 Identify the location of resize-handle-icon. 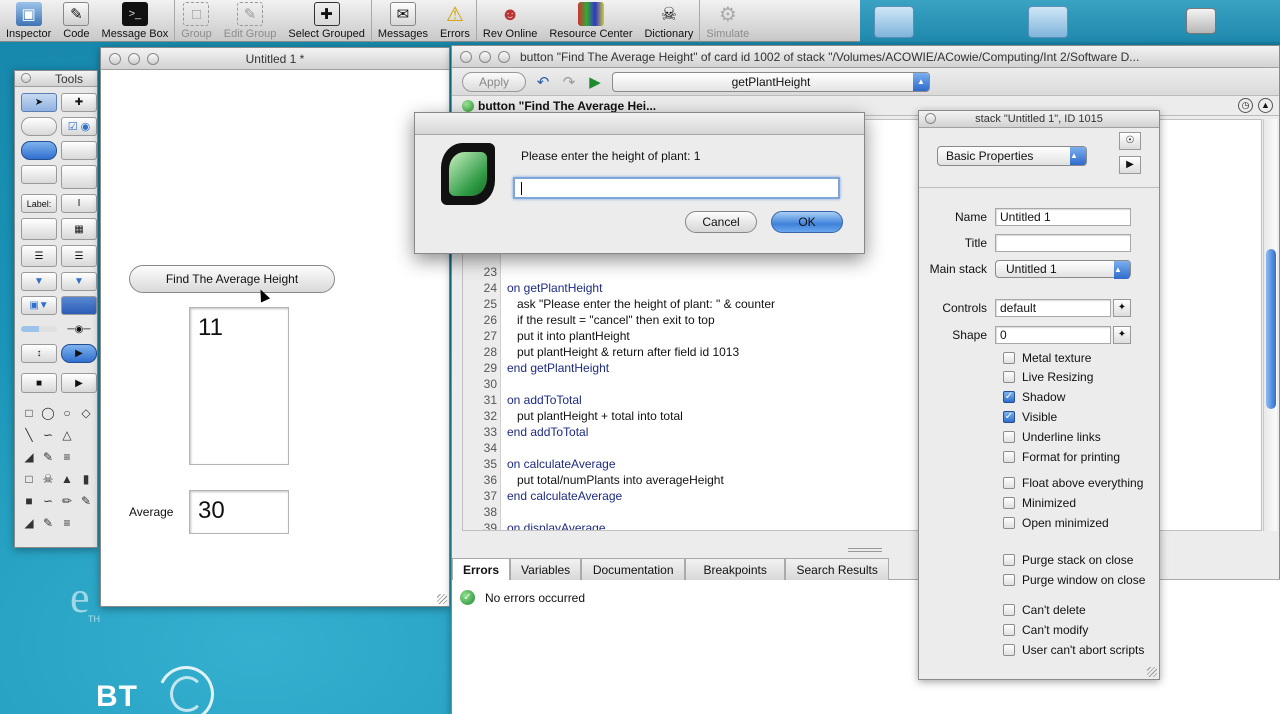
(442, 599).